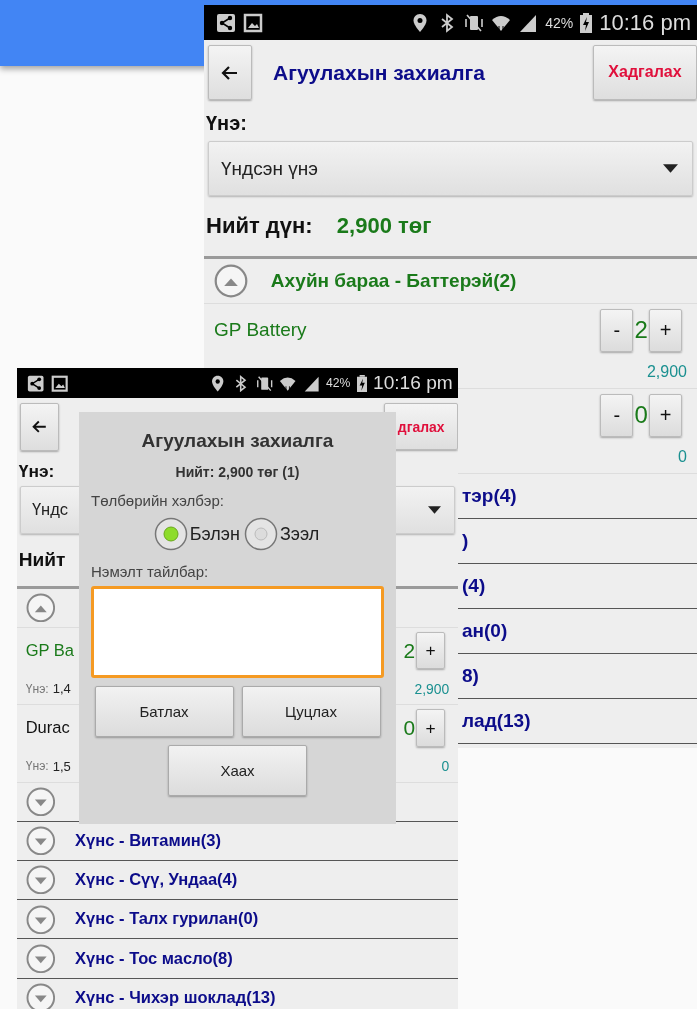  Describe the element at coordinates (259, 226) in the screenshot. I see `total-label: Нийт дүн:` at that location.